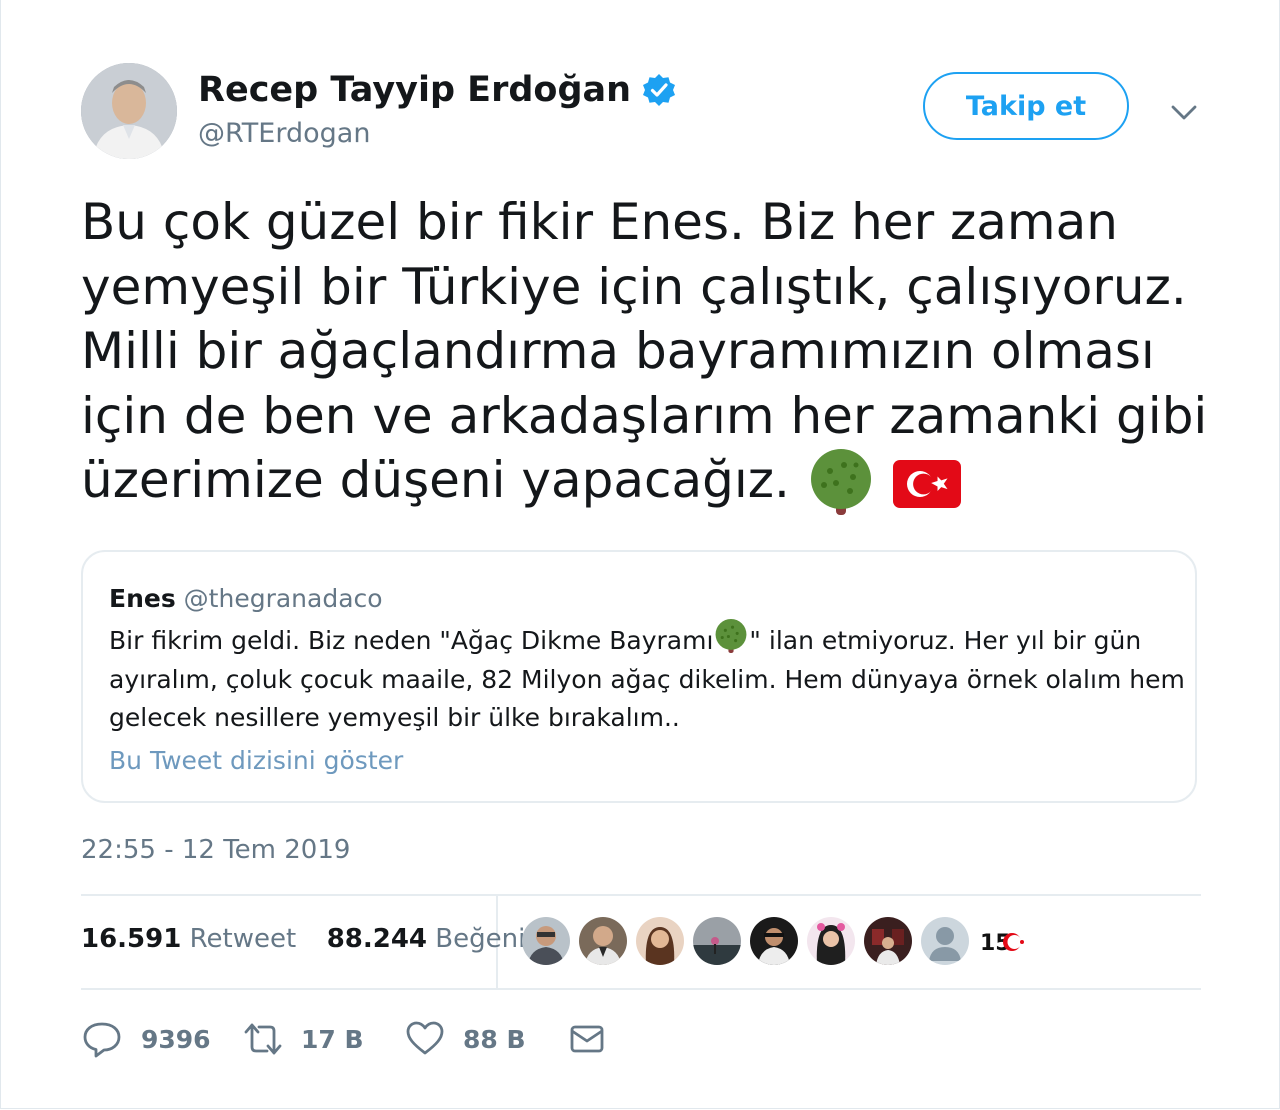  Describe the element at coordinates (926, 483) in the screenshot. I see `turkey-flag-emoji` at that location.